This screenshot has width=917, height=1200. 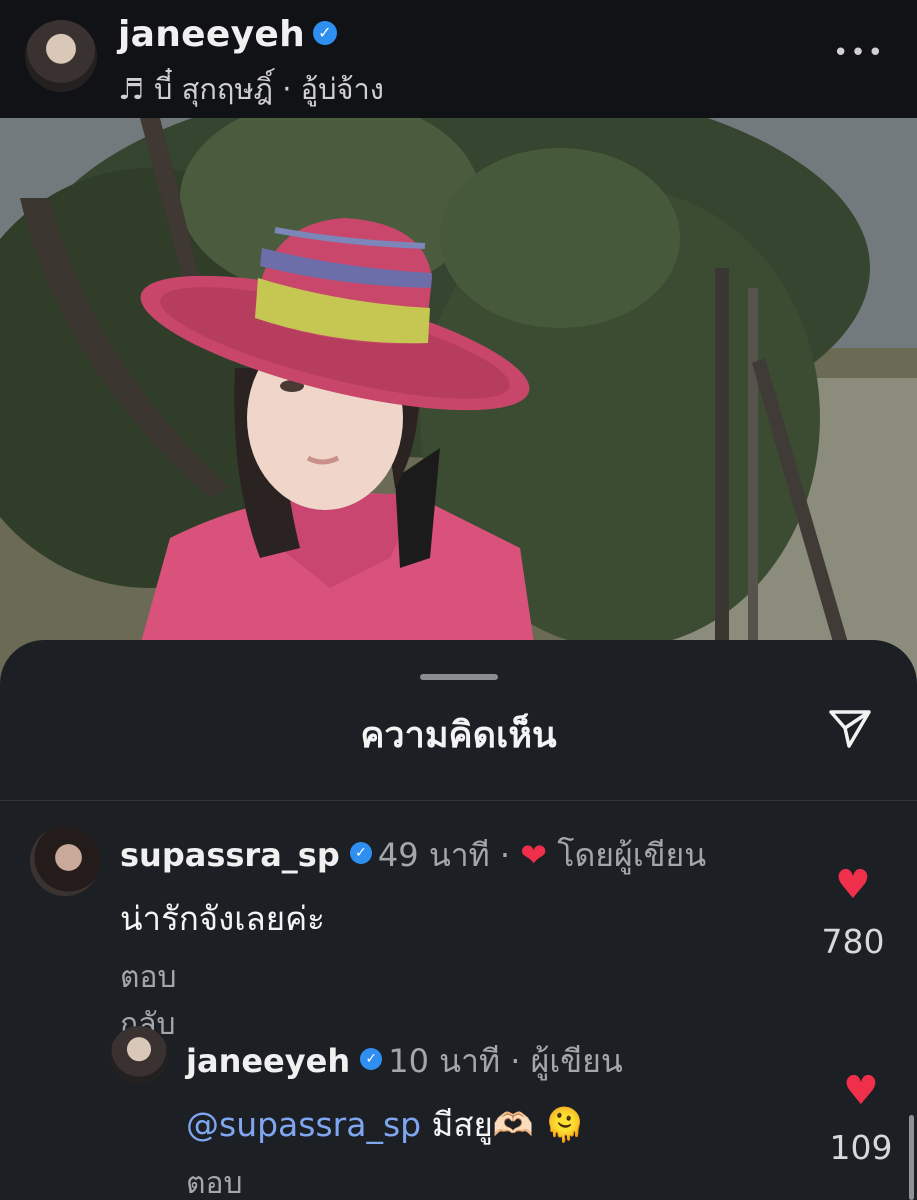 I want to click on comment-text-body: มีสยู🫶🏻 🫠, so click(x=503, y=1124).